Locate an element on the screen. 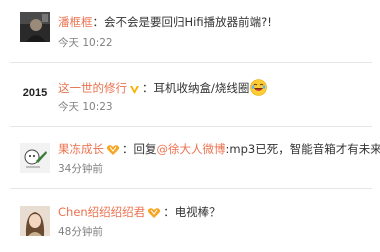 The width and height of the screenshot is (380, 252). year-2015-avatar-icon: 2015 is located at coordinates (35, 91).